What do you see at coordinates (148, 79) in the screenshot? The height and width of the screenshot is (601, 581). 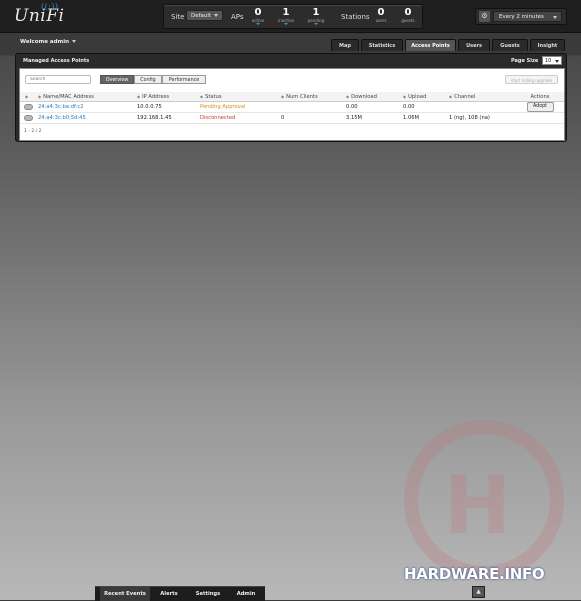 I see `tab-config: Config` at bounding box center [148, 79].